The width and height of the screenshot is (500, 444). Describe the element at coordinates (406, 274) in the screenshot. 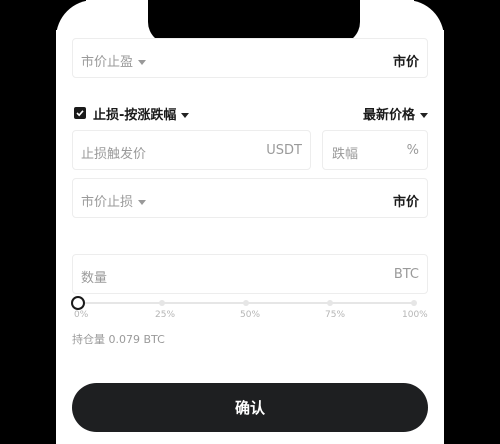

I see `quantity-unit: BTC` at that location.